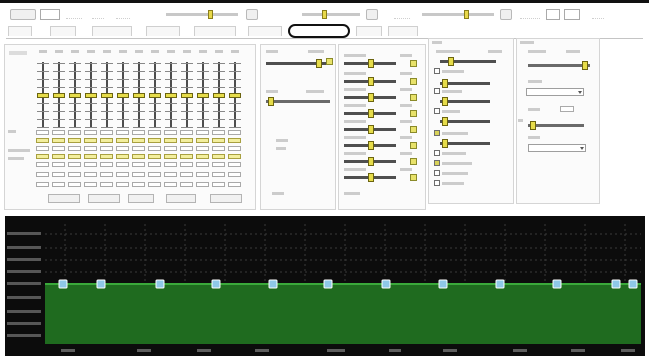 Image resolution: width=649 pixels, height=358 pixels. Describe the element at coordinates (372, 14) in the screenshot. I see `toolbar-small-button` at that location.